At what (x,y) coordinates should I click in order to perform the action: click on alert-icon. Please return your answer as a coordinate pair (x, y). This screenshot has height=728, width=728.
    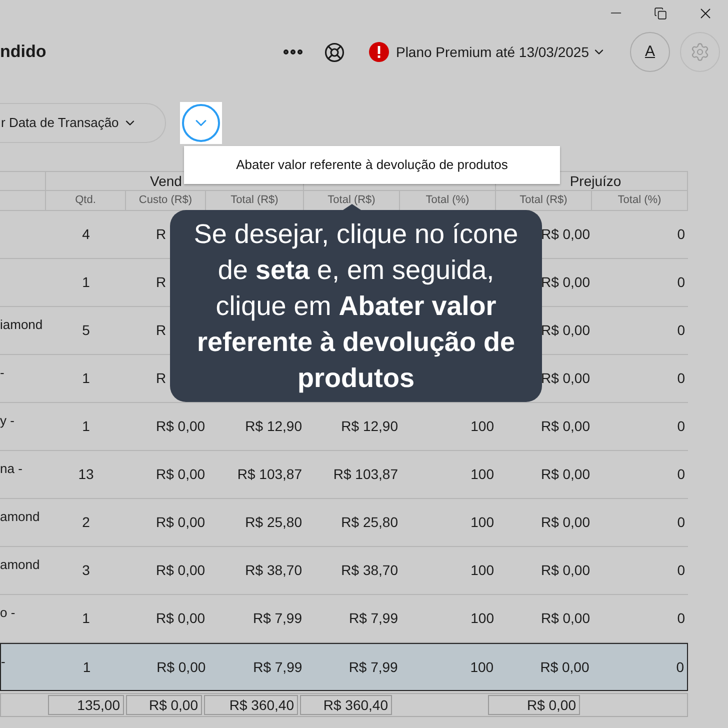
    Looking at the image, I should click on (378, 52).